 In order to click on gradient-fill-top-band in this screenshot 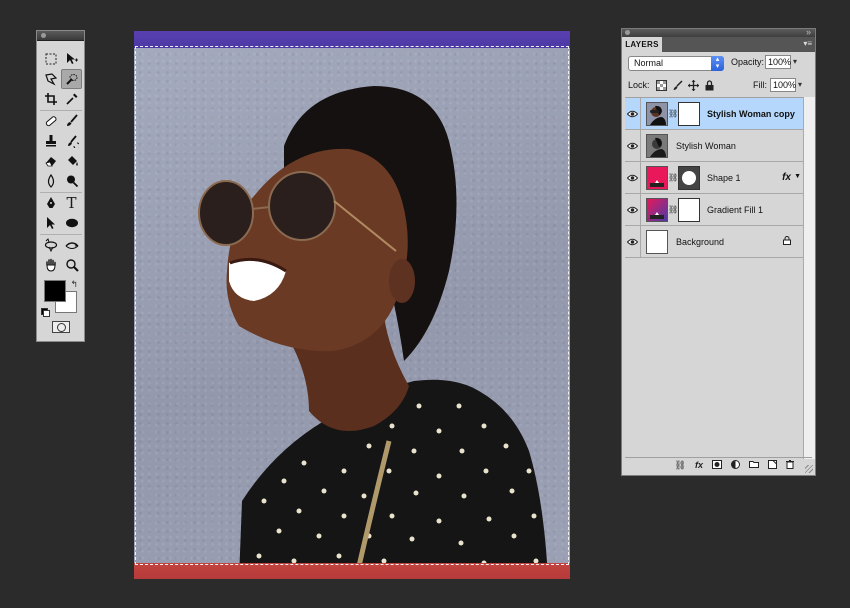, I will do `click(352, 39)`.